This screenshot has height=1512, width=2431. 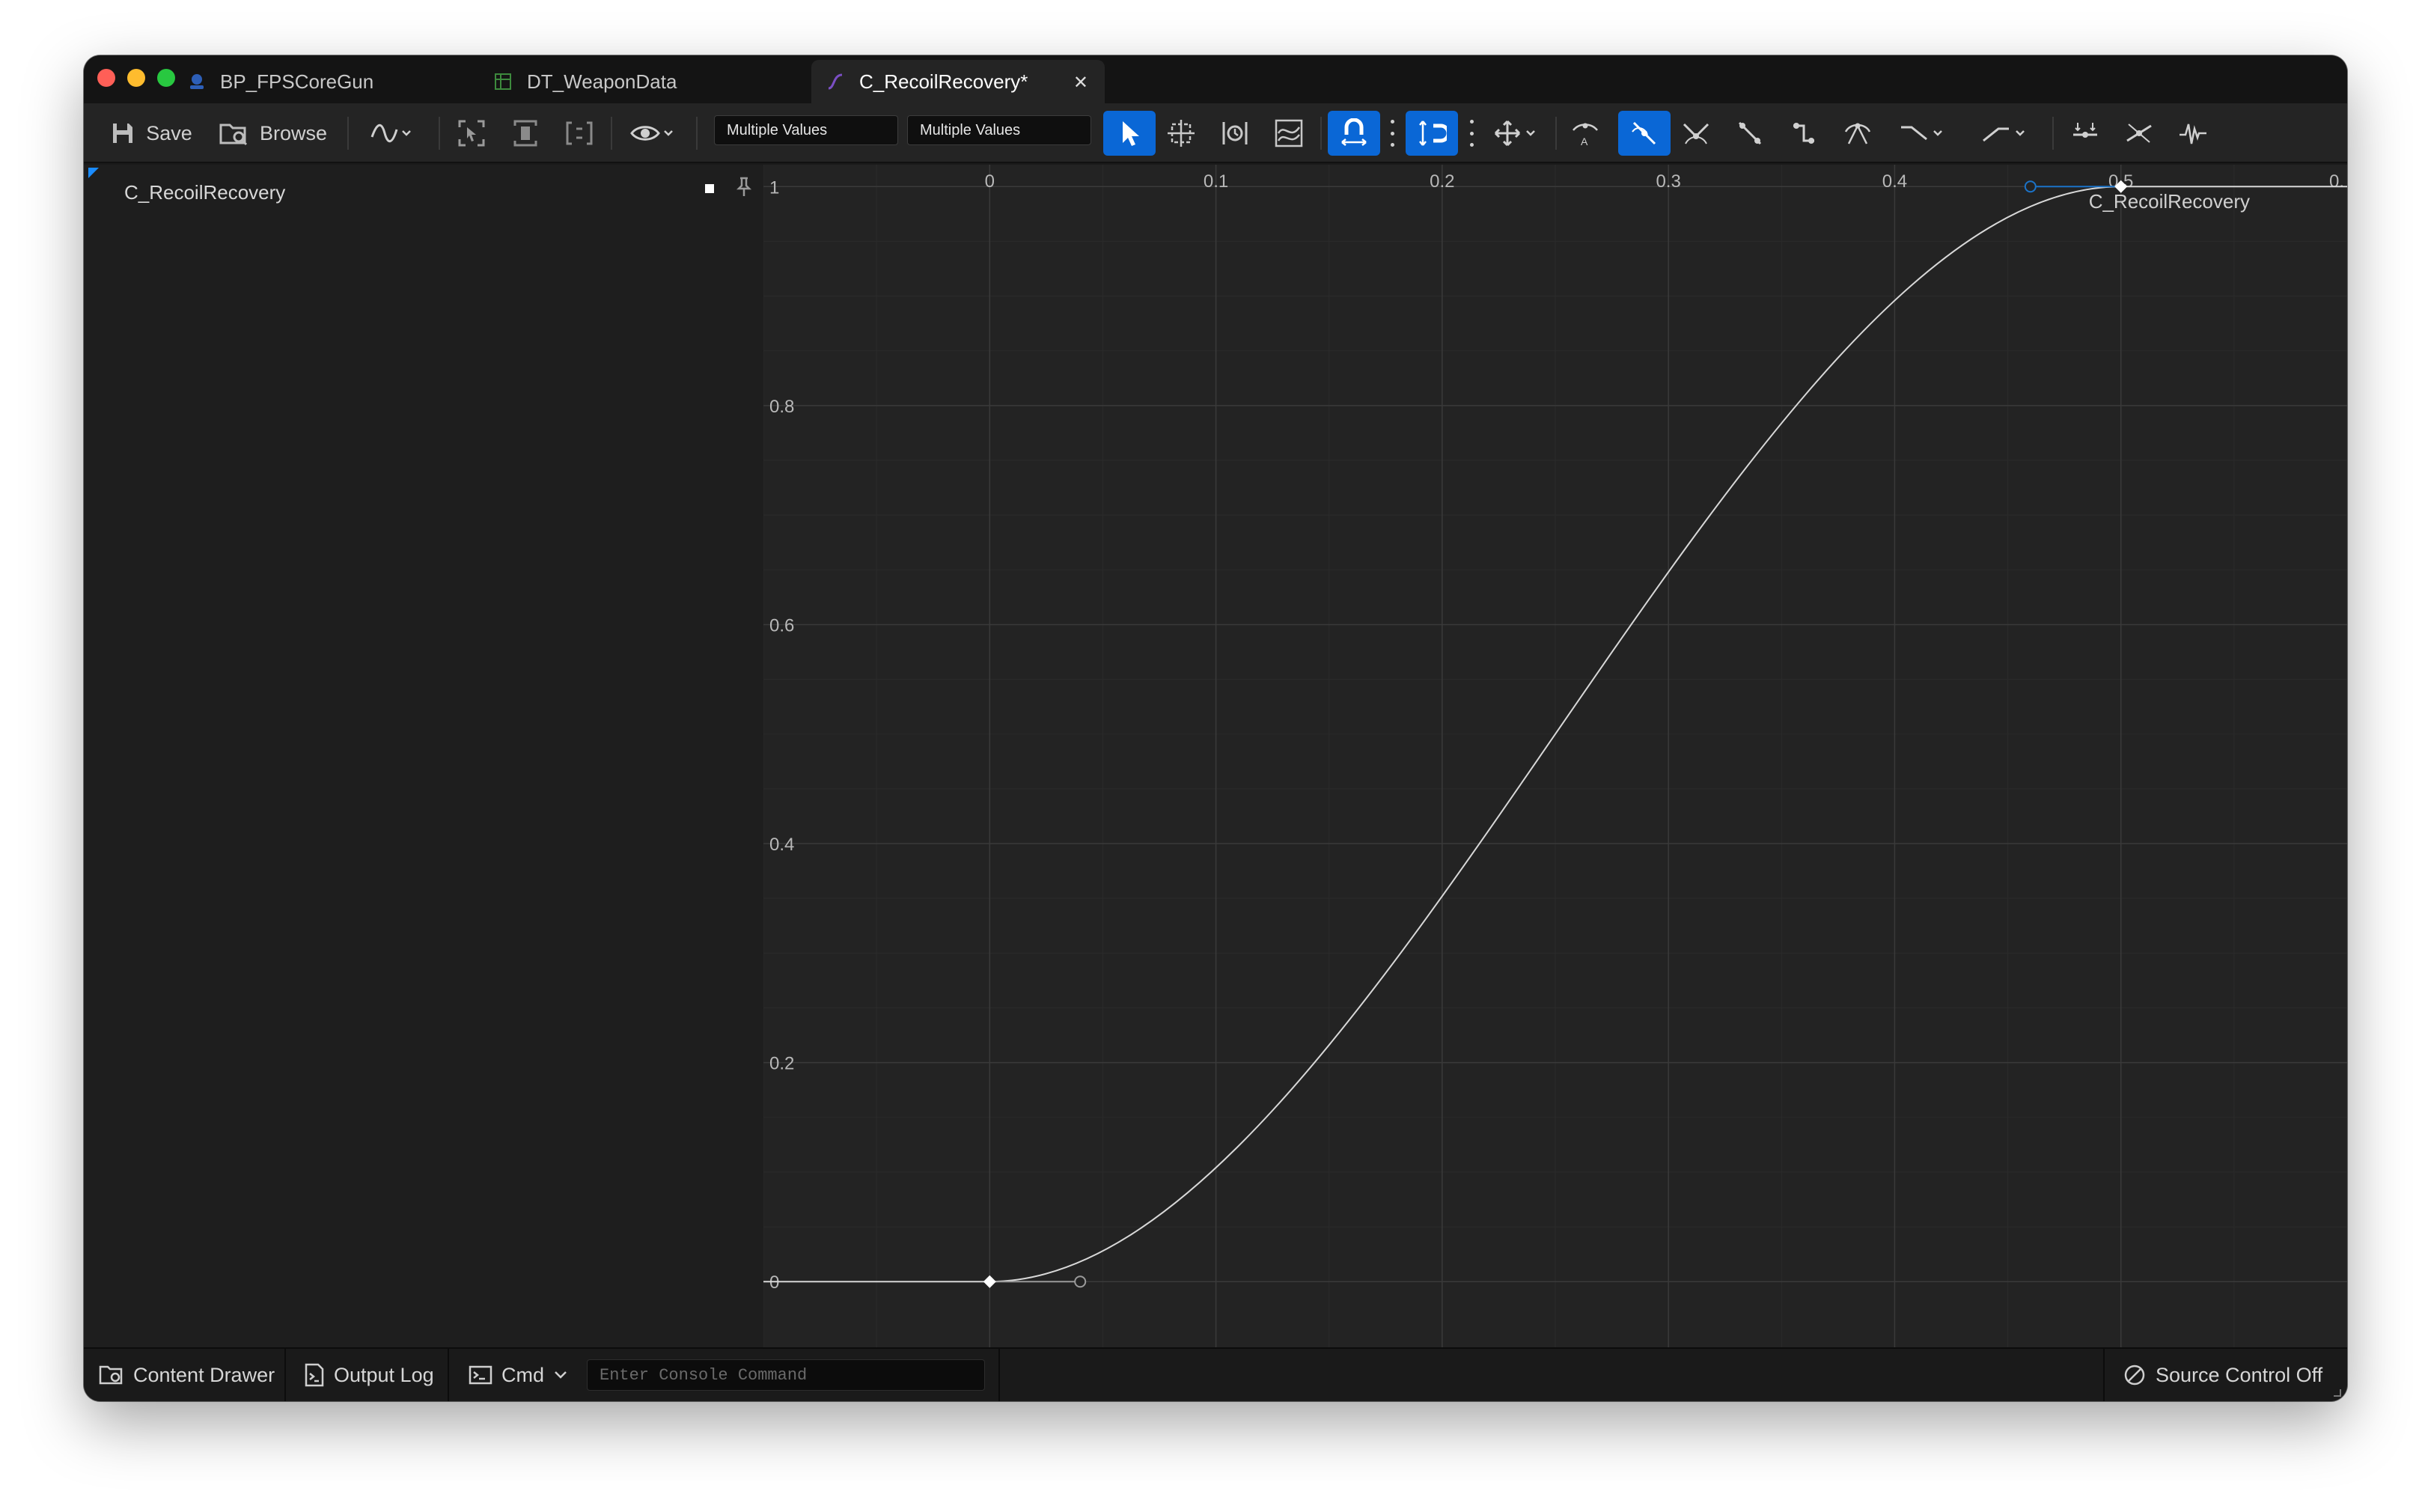 What do you see at coordinates (1442, 181) in the screenshot?
I see `x-tick-label: 0.2` at bounding box center [1442, 181].